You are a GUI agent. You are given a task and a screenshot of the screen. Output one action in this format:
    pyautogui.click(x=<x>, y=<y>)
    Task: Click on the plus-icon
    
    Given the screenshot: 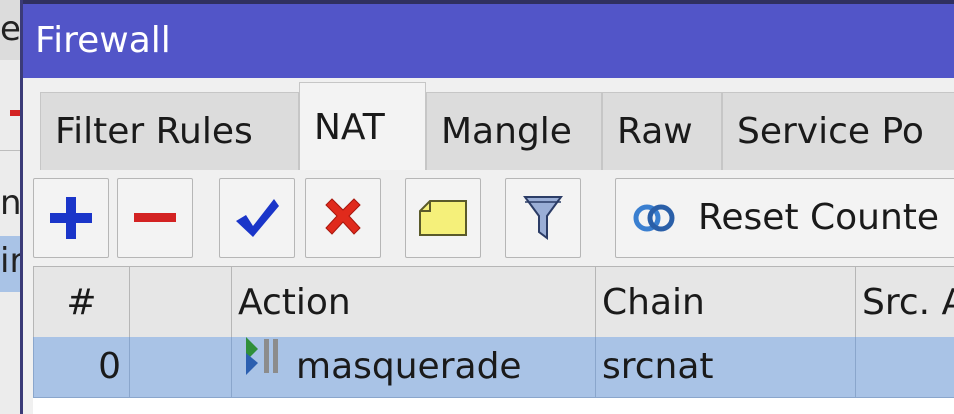 What is the action you would take?
    pyautogui.click(x=71, y=218)
    